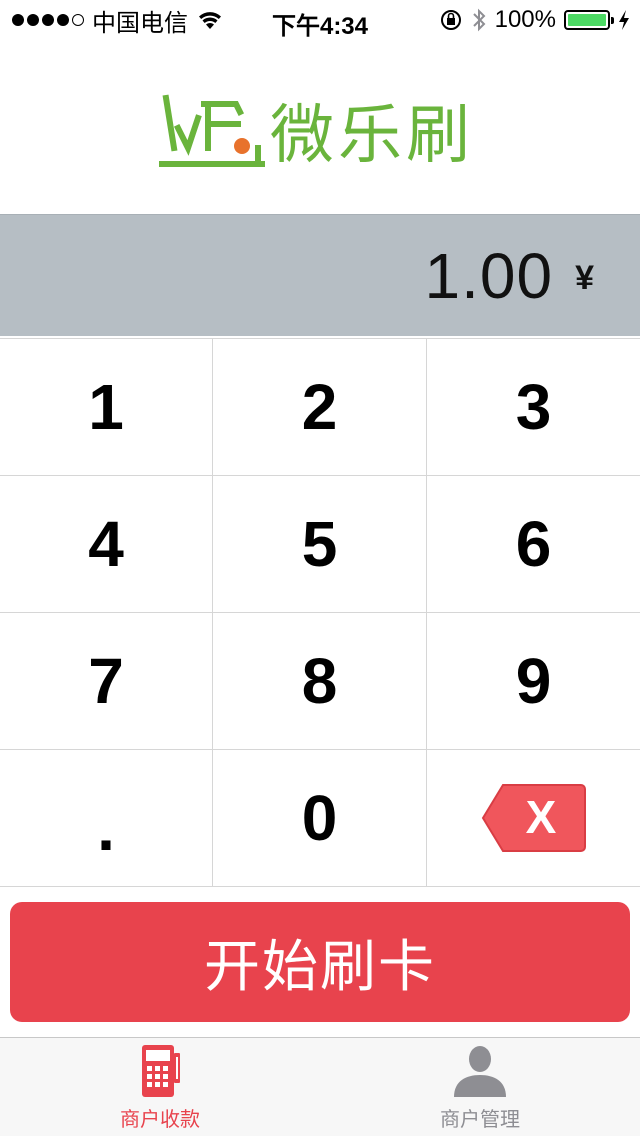 Image resolution: width=640 pixels, height=1136 pixels. I want to click on status-bar: 中国电信 下午4:34 100%, so click(320, 20).